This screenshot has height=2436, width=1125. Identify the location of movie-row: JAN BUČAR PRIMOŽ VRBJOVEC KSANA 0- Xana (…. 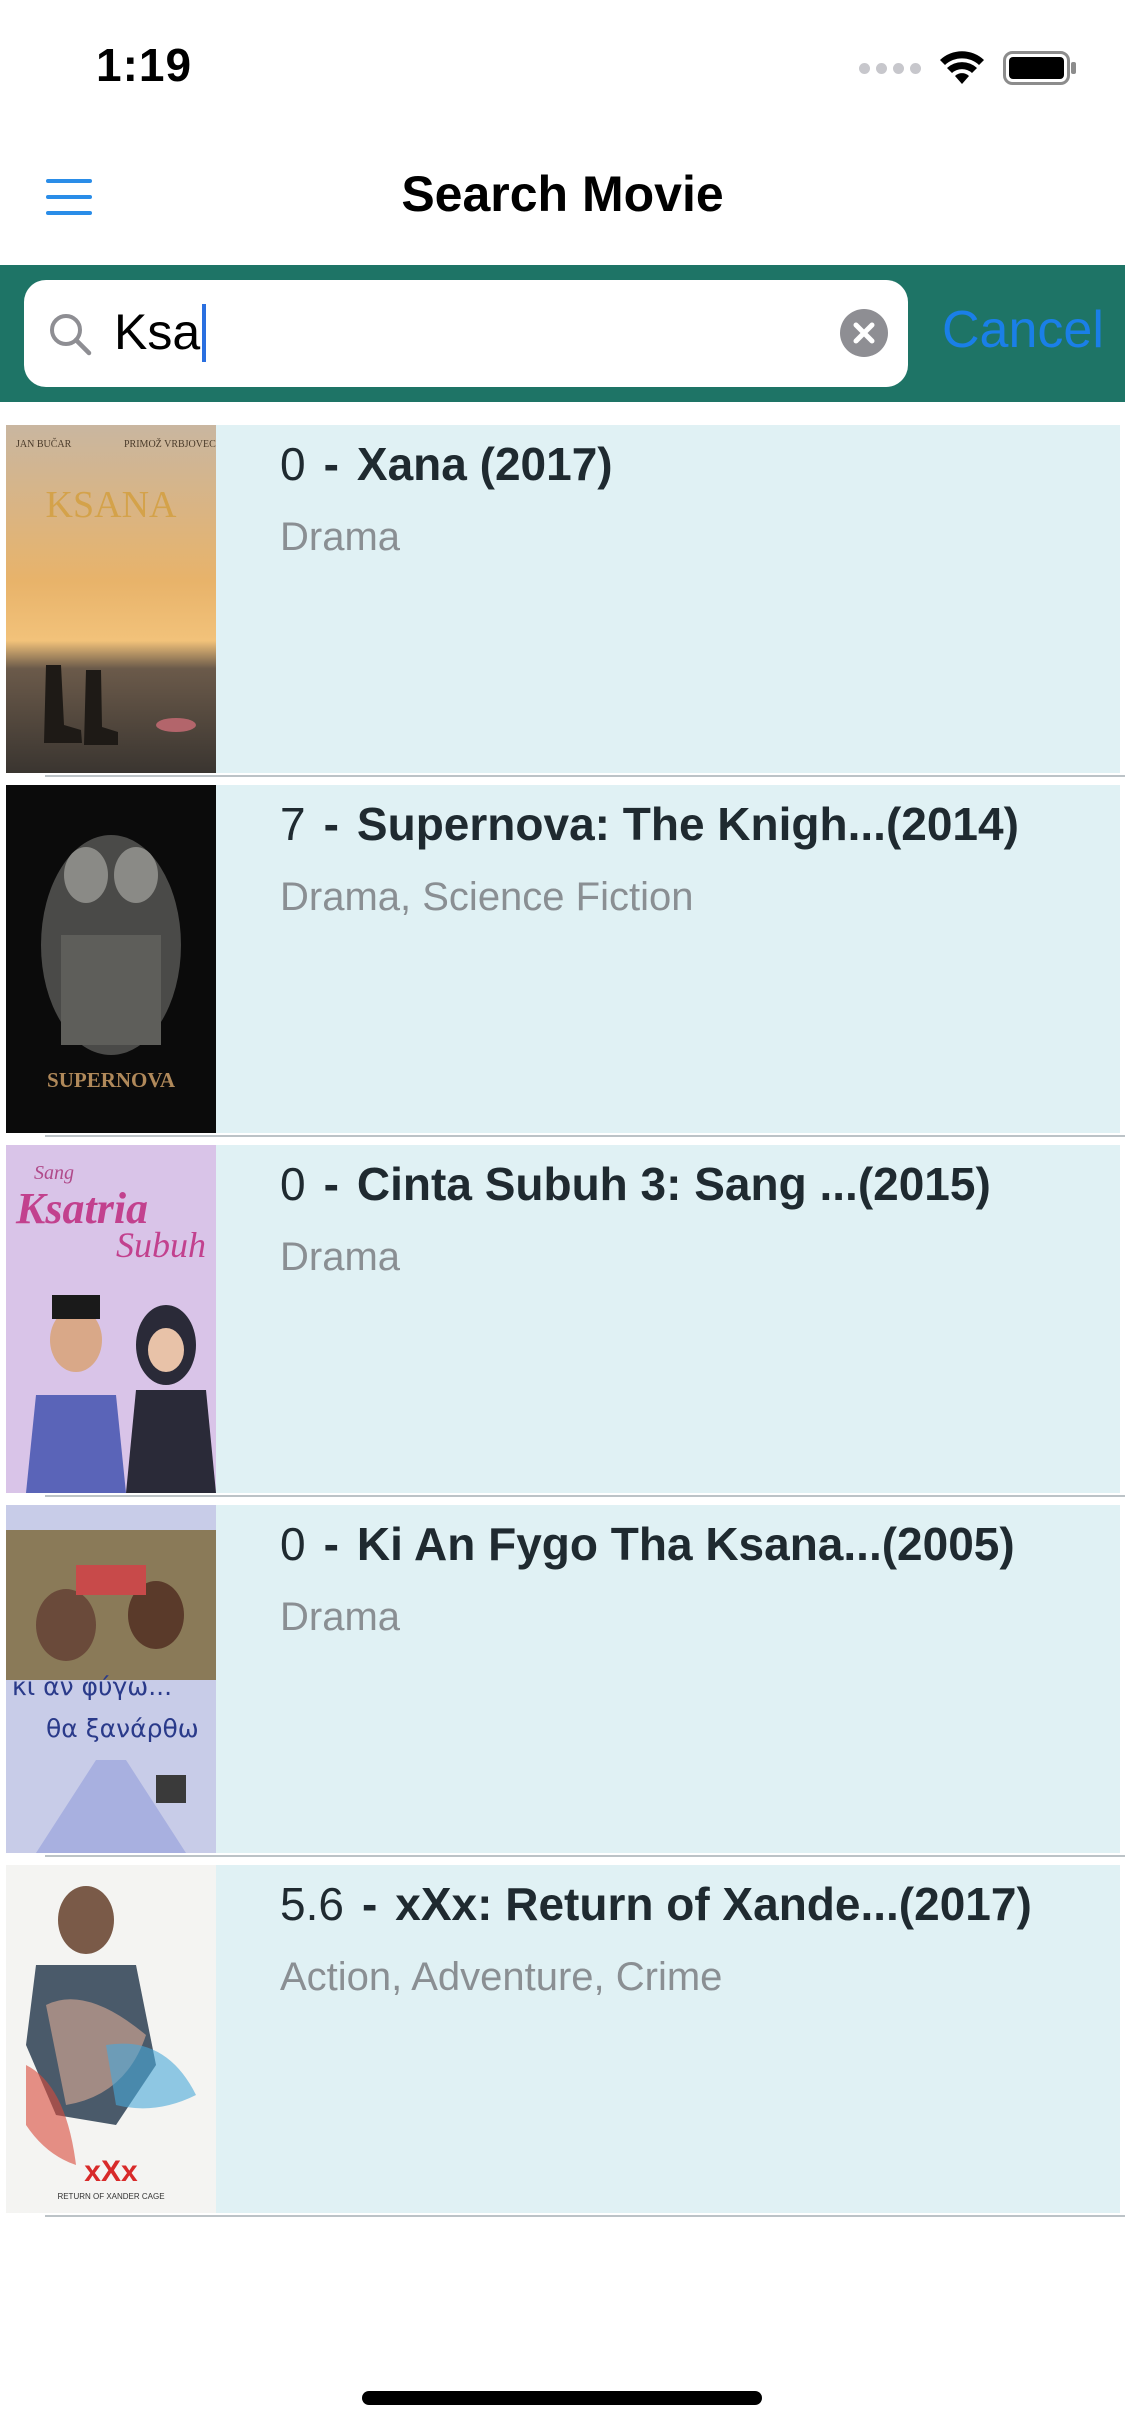
(563, 599).